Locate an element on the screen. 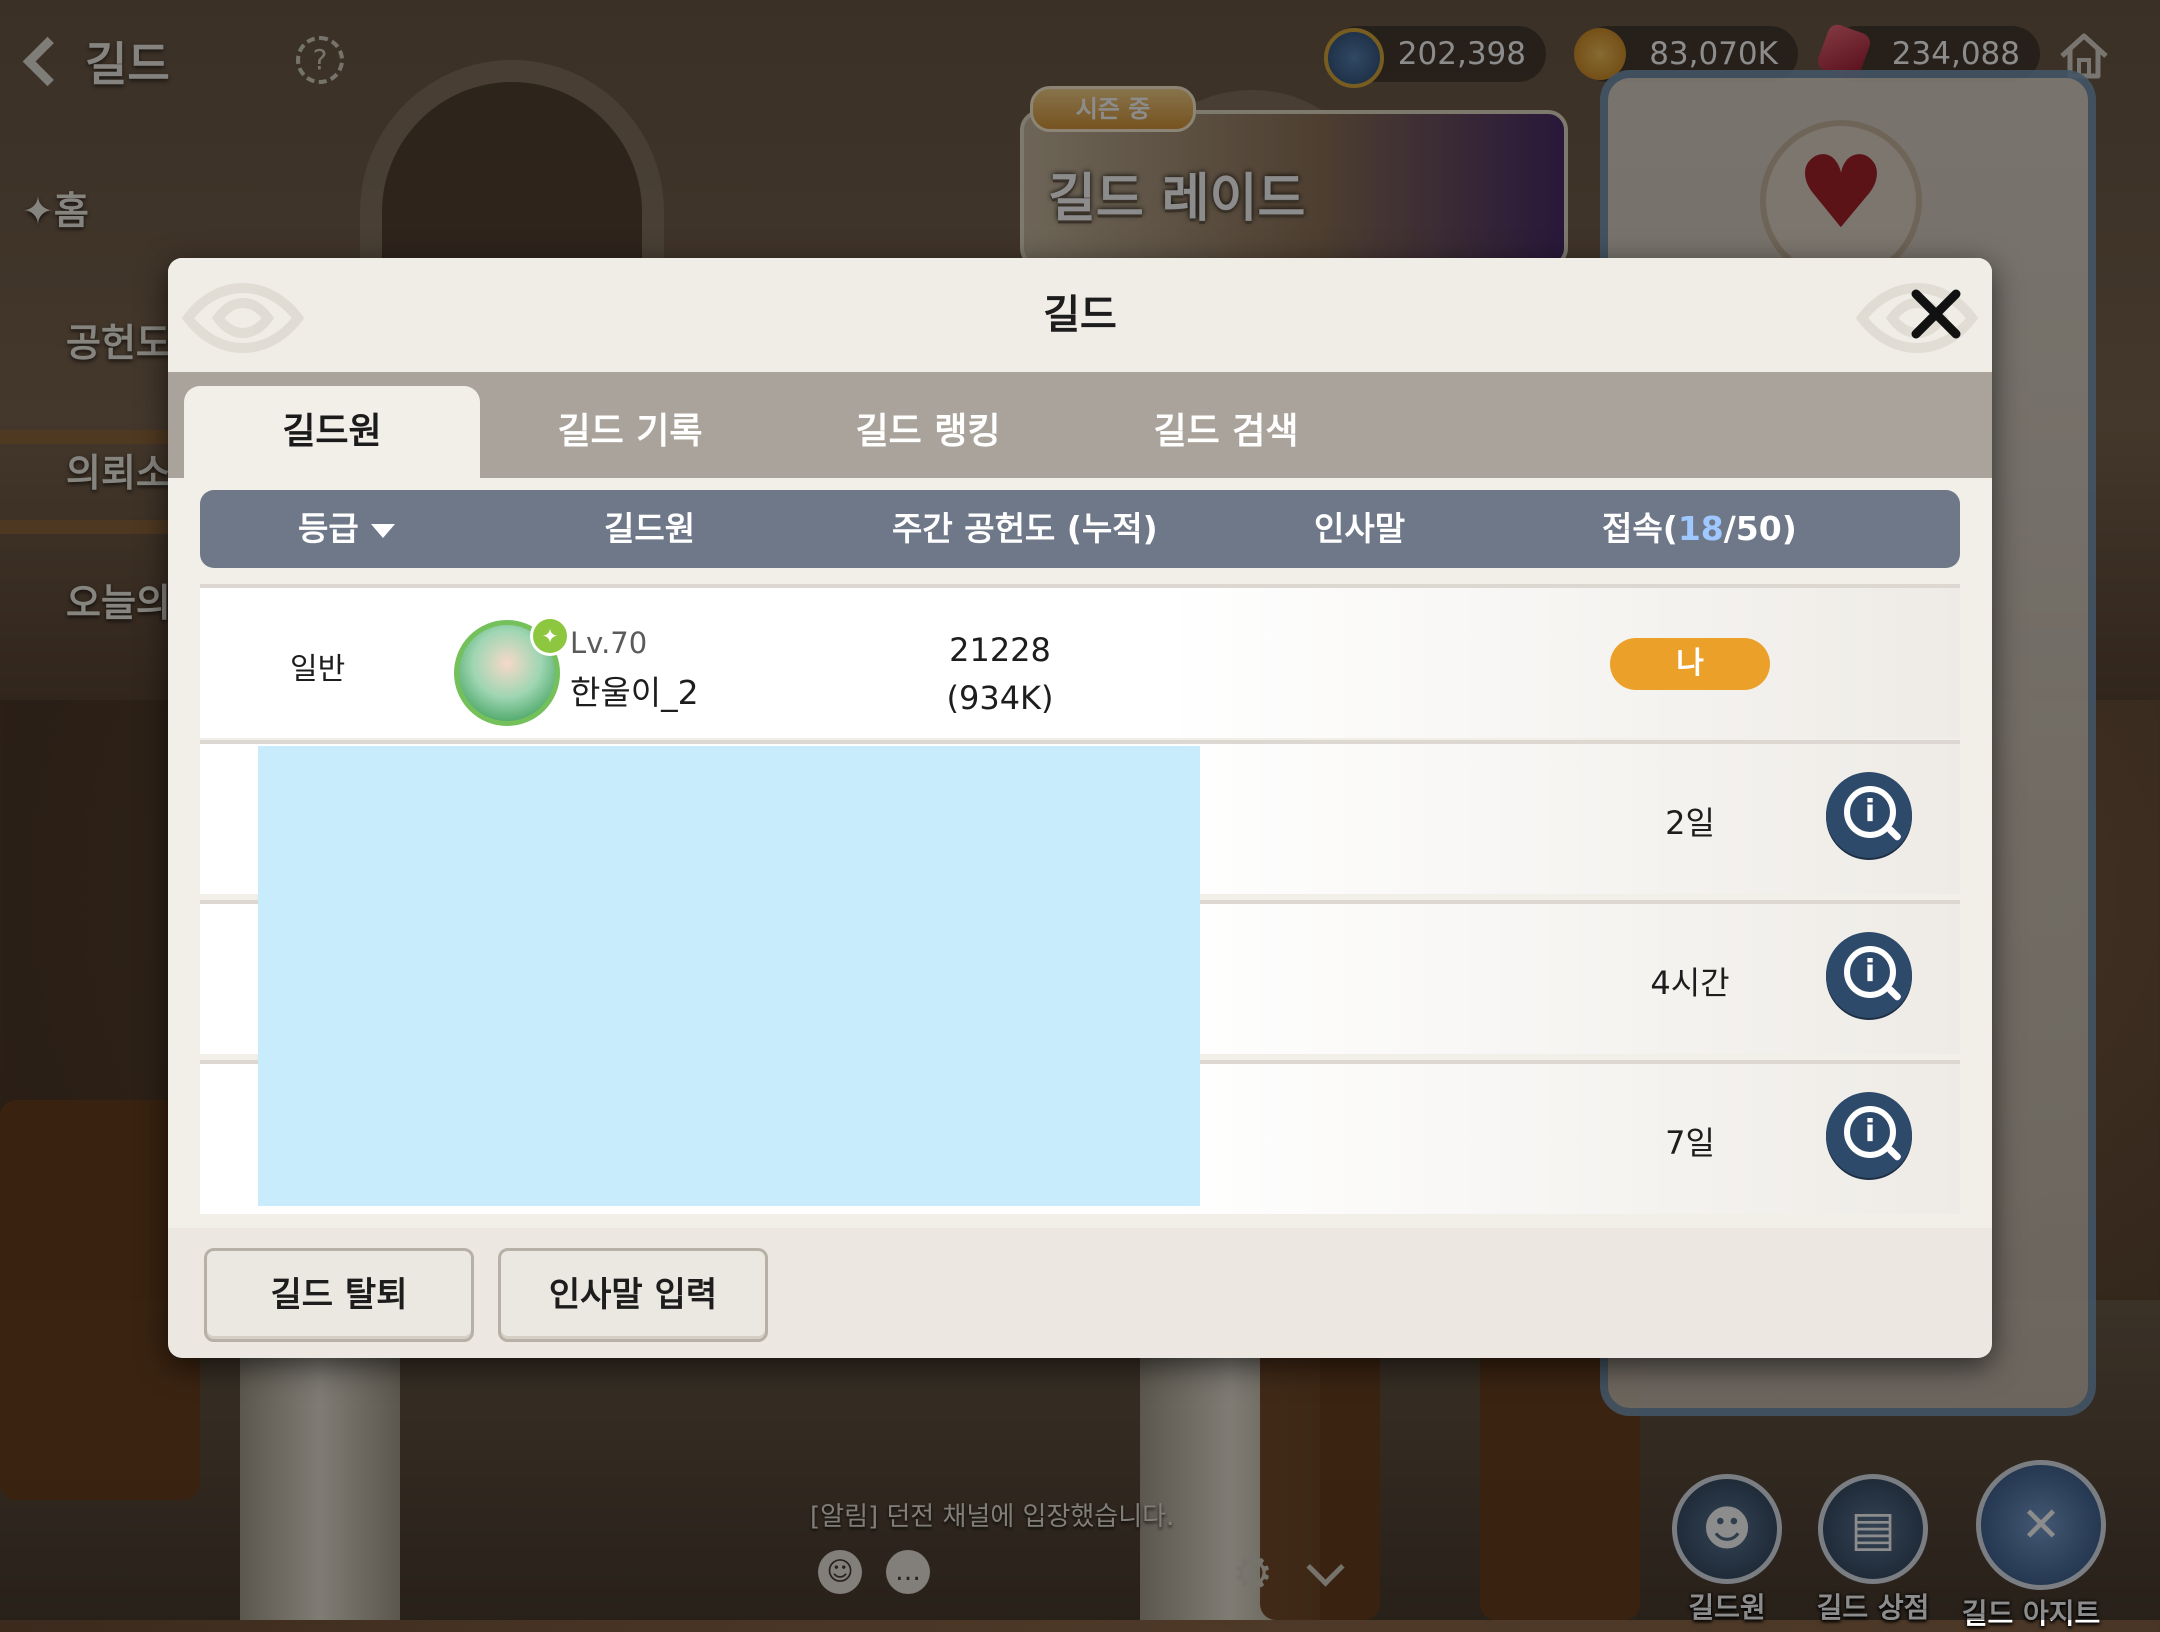 The width and height of the screenshot is (2160, 1632). column-rank-label: 등급 is located at coordinates (328, 528).